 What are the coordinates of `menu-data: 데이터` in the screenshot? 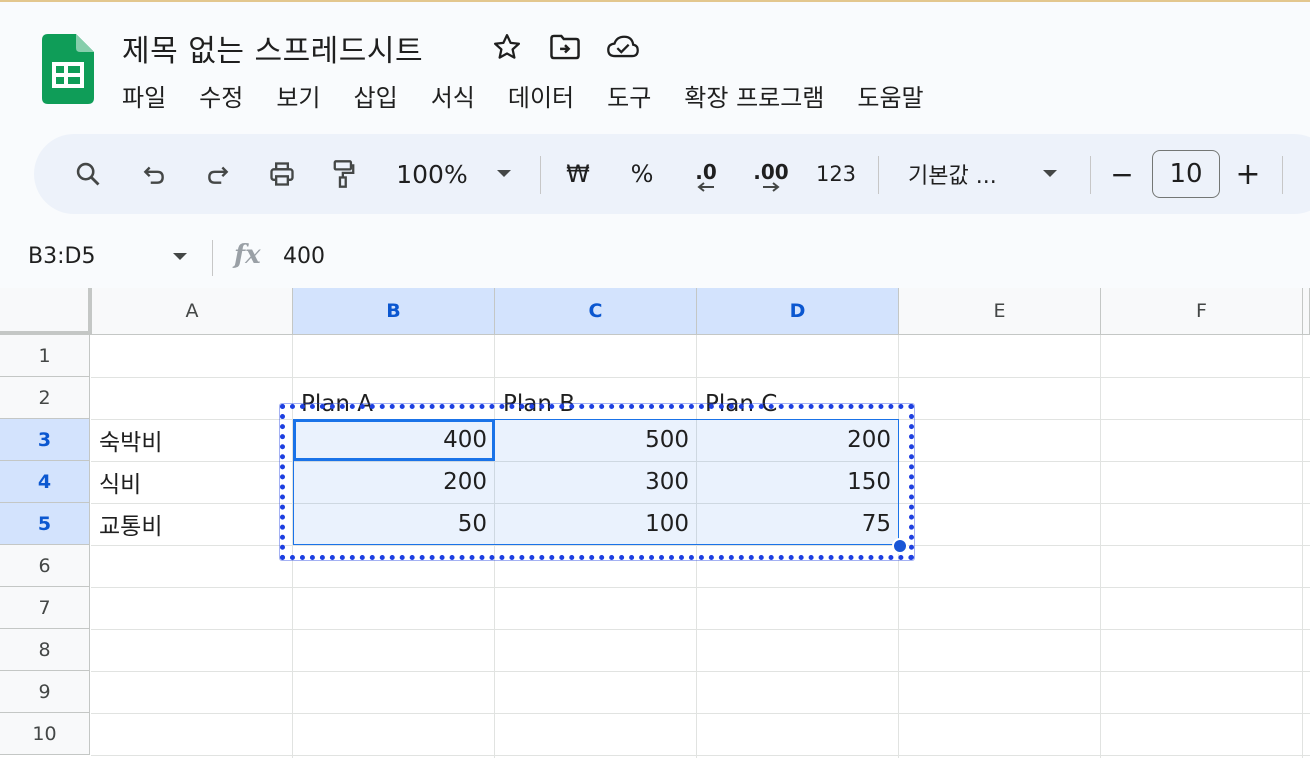 It's located at (541, 95).